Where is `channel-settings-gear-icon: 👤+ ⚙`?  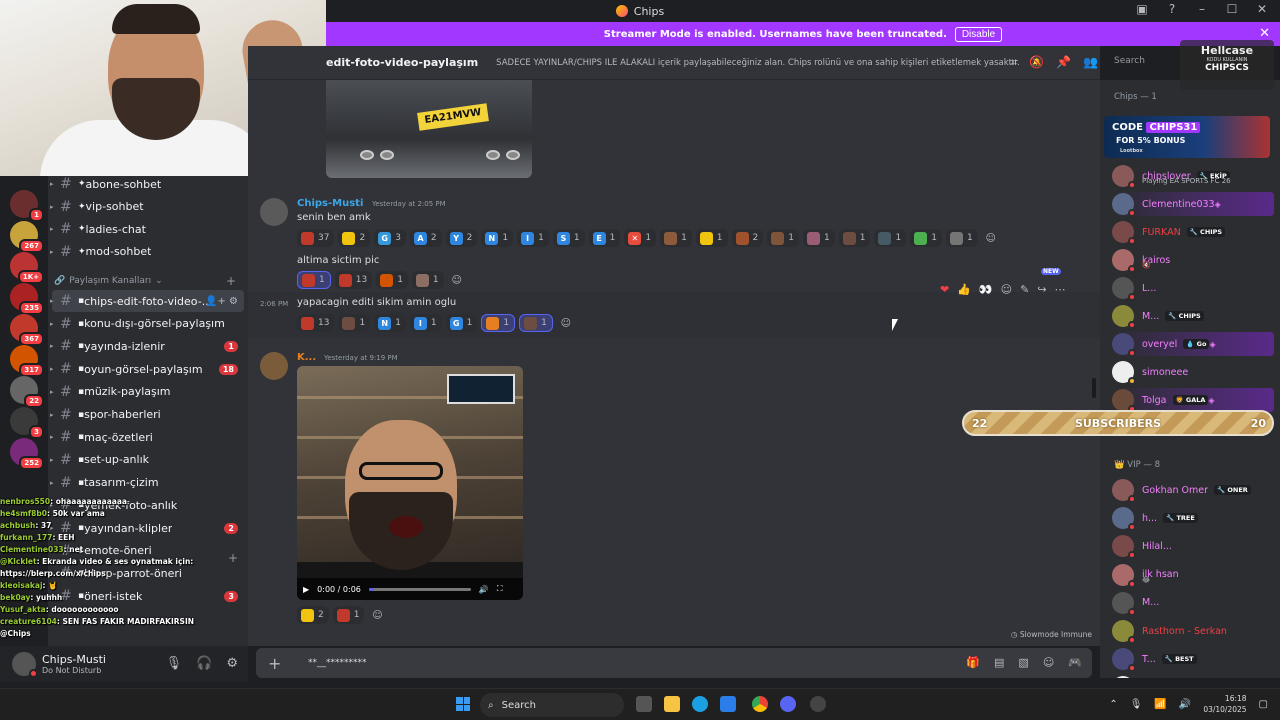 channel-settings-gear-icon: 👤+ ⚙ is located at coordinates (221, 301).